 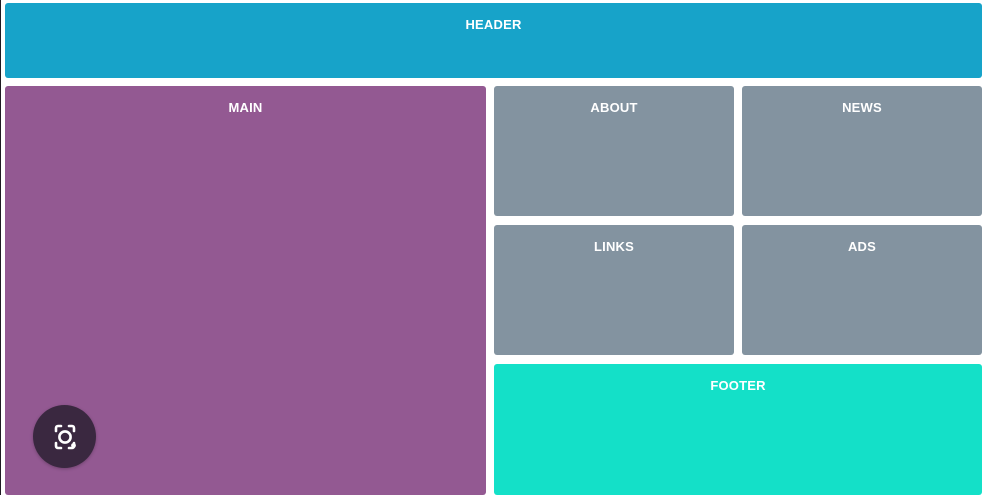 I want to click on lens-search-button, so click(x=64, y=436).